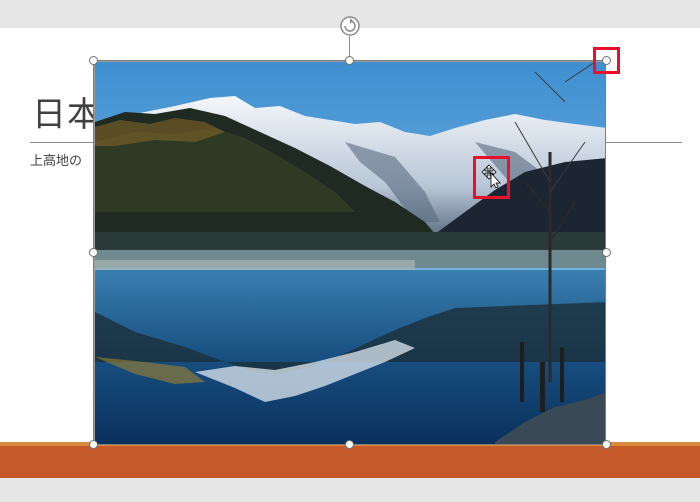  What do you see at coordinates (349, 60) in the screenshot?
I see `resize-handle-top-center` at bounding box center [349, 60].